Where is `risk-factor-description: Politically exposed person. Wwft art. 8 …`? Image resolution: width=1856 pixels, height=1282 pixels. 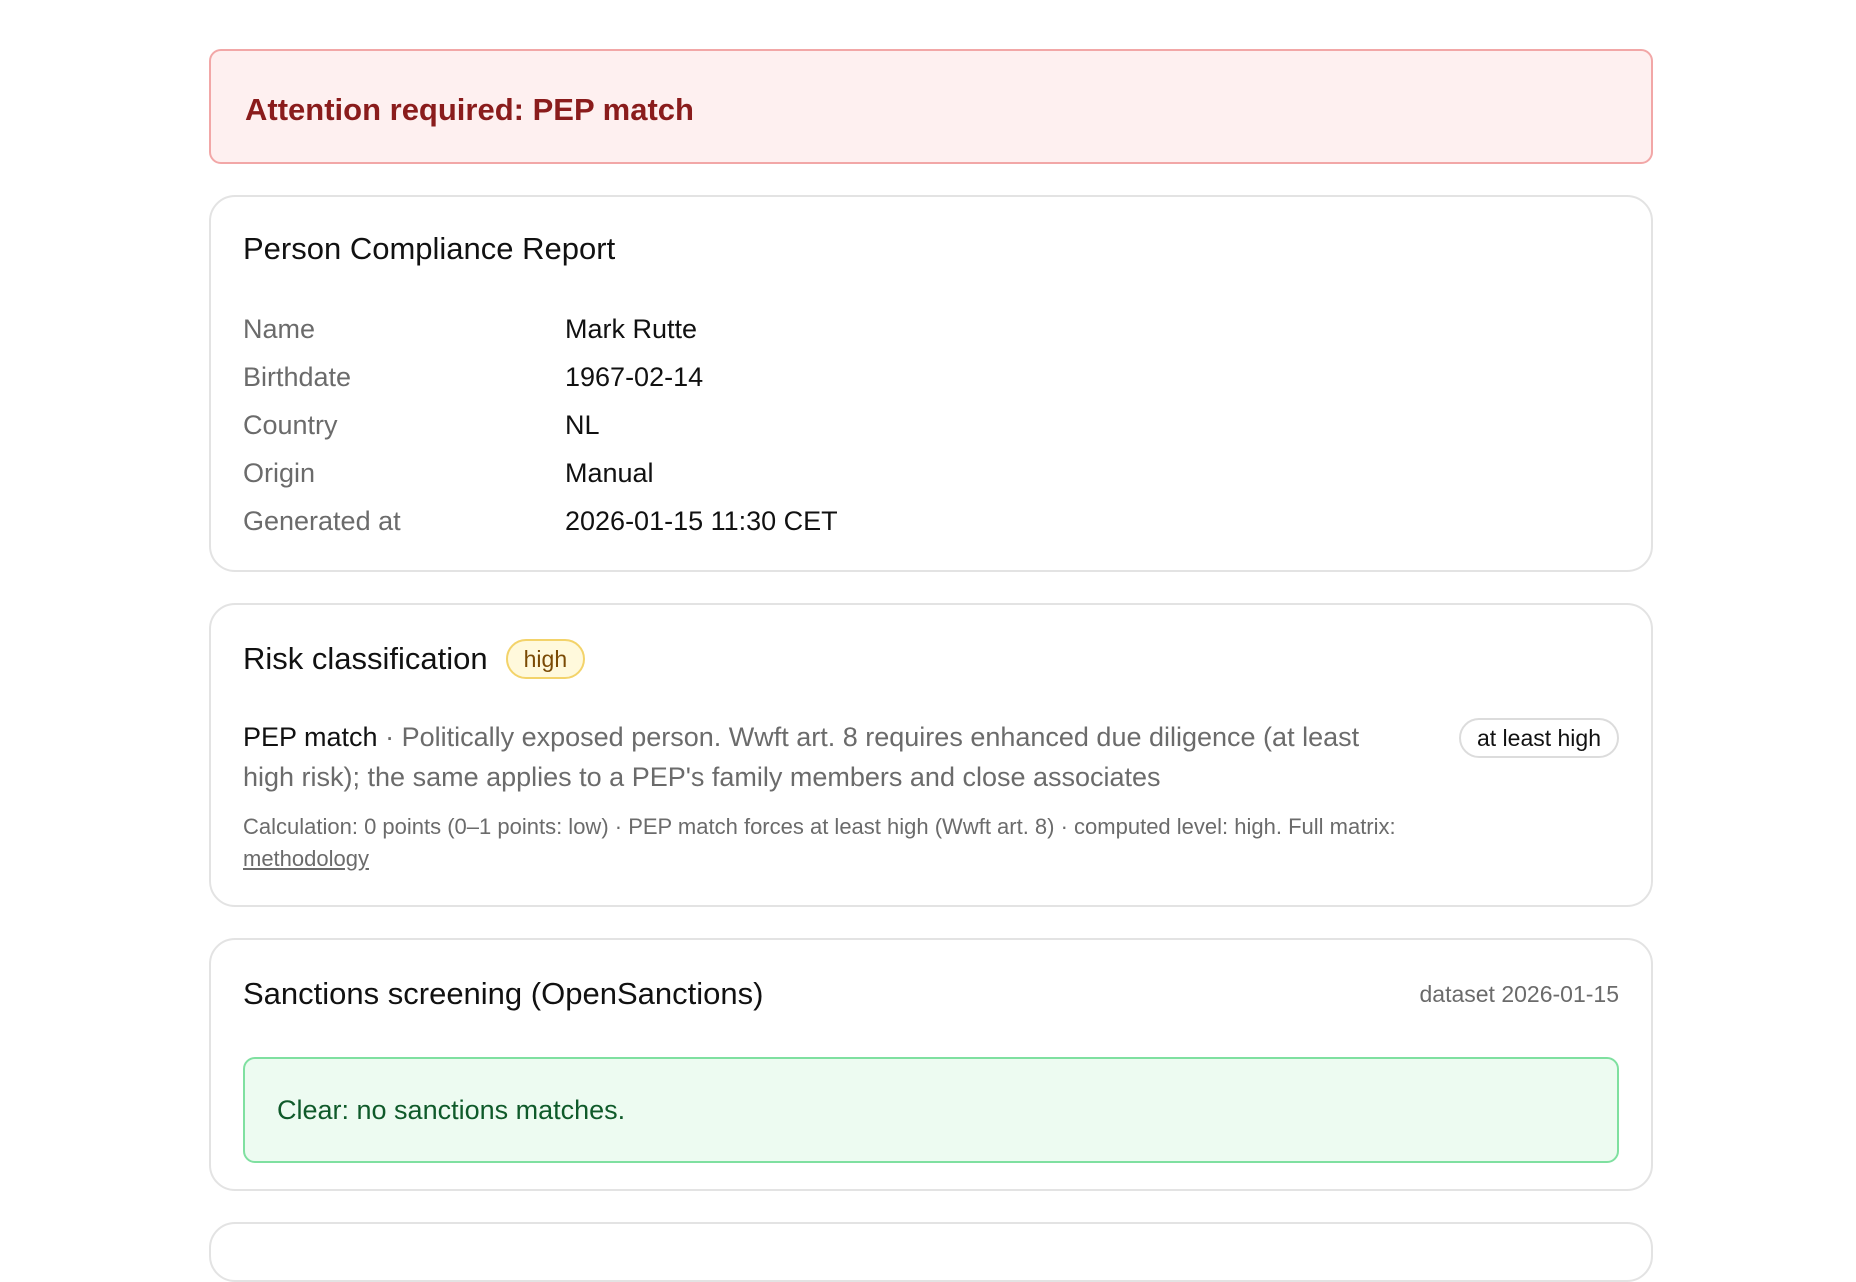
risk-factor-description: Politically exposed person. Wwft art. 8 … is located at coordinates (801, 757).